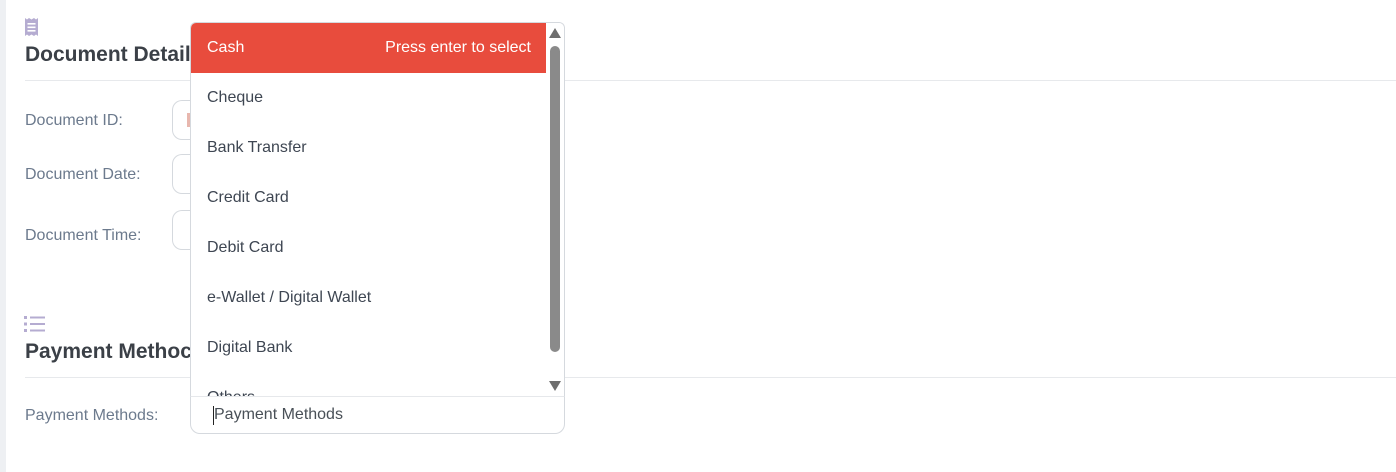 The image size is (1396, 472). What do you see at coordinates (368, 198) in the screenshot?
I see `option-credit-card: Credit Card` at bounding box center [368, 198].